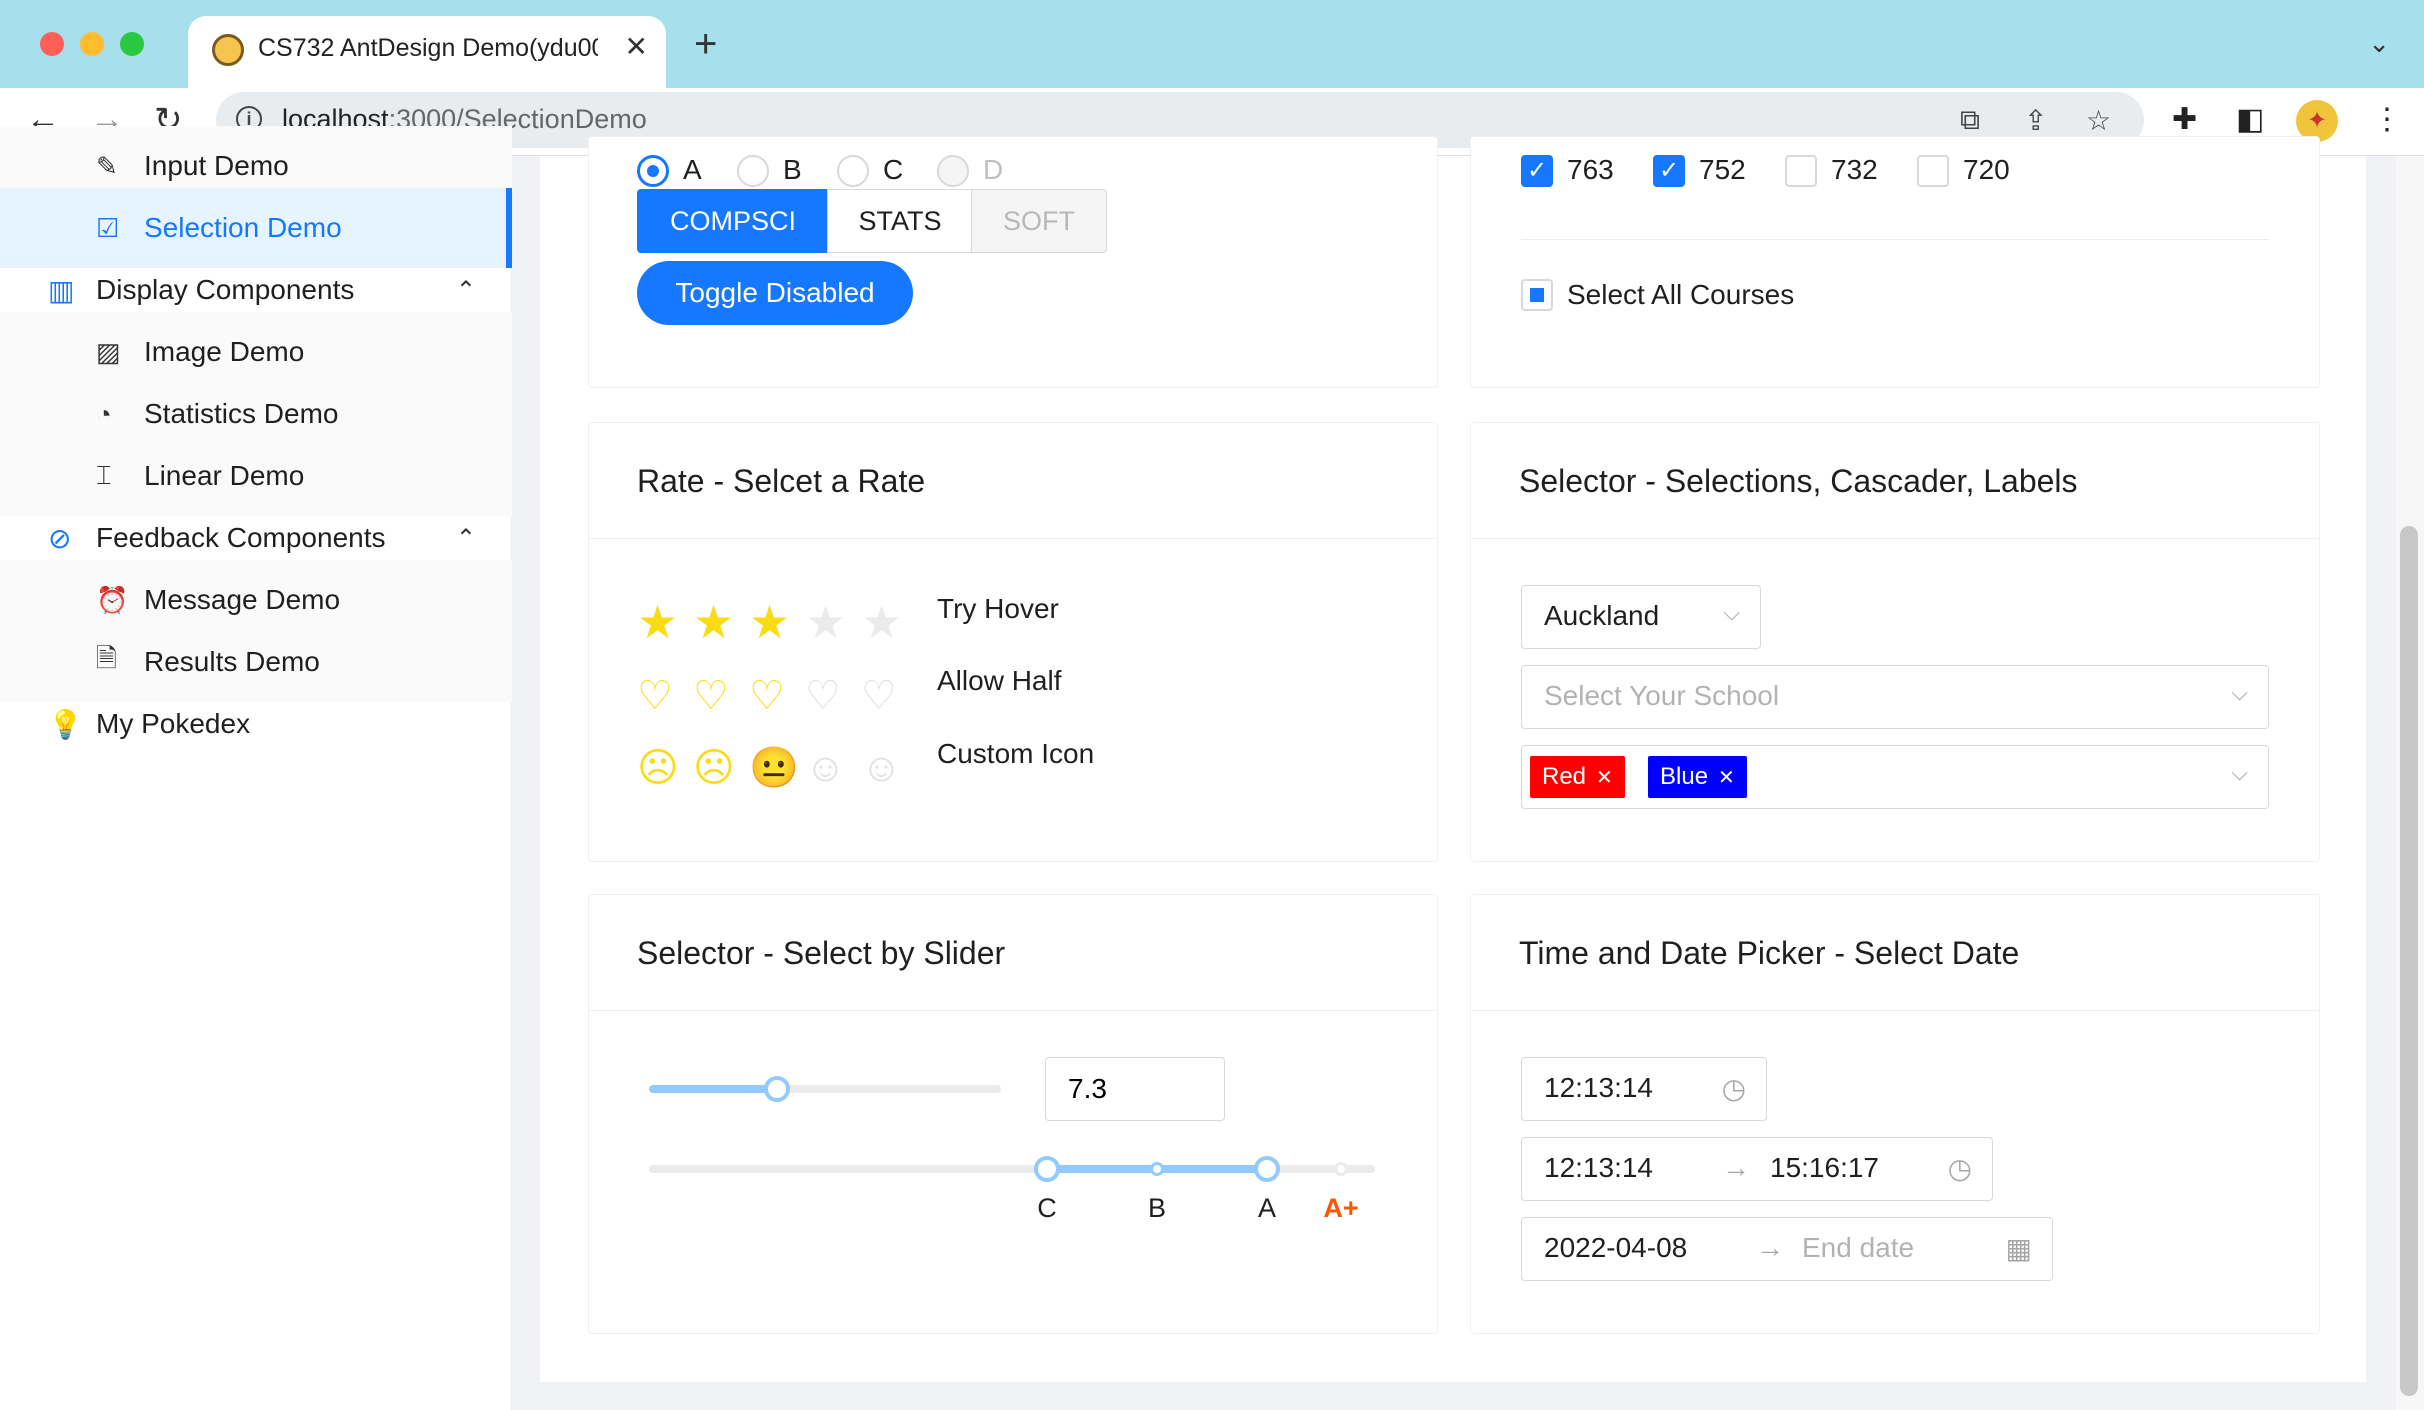  What do you see at coordinates (853, 171) in the screenshot?
I see `radio-option-c` at bounding box center [853, 171].